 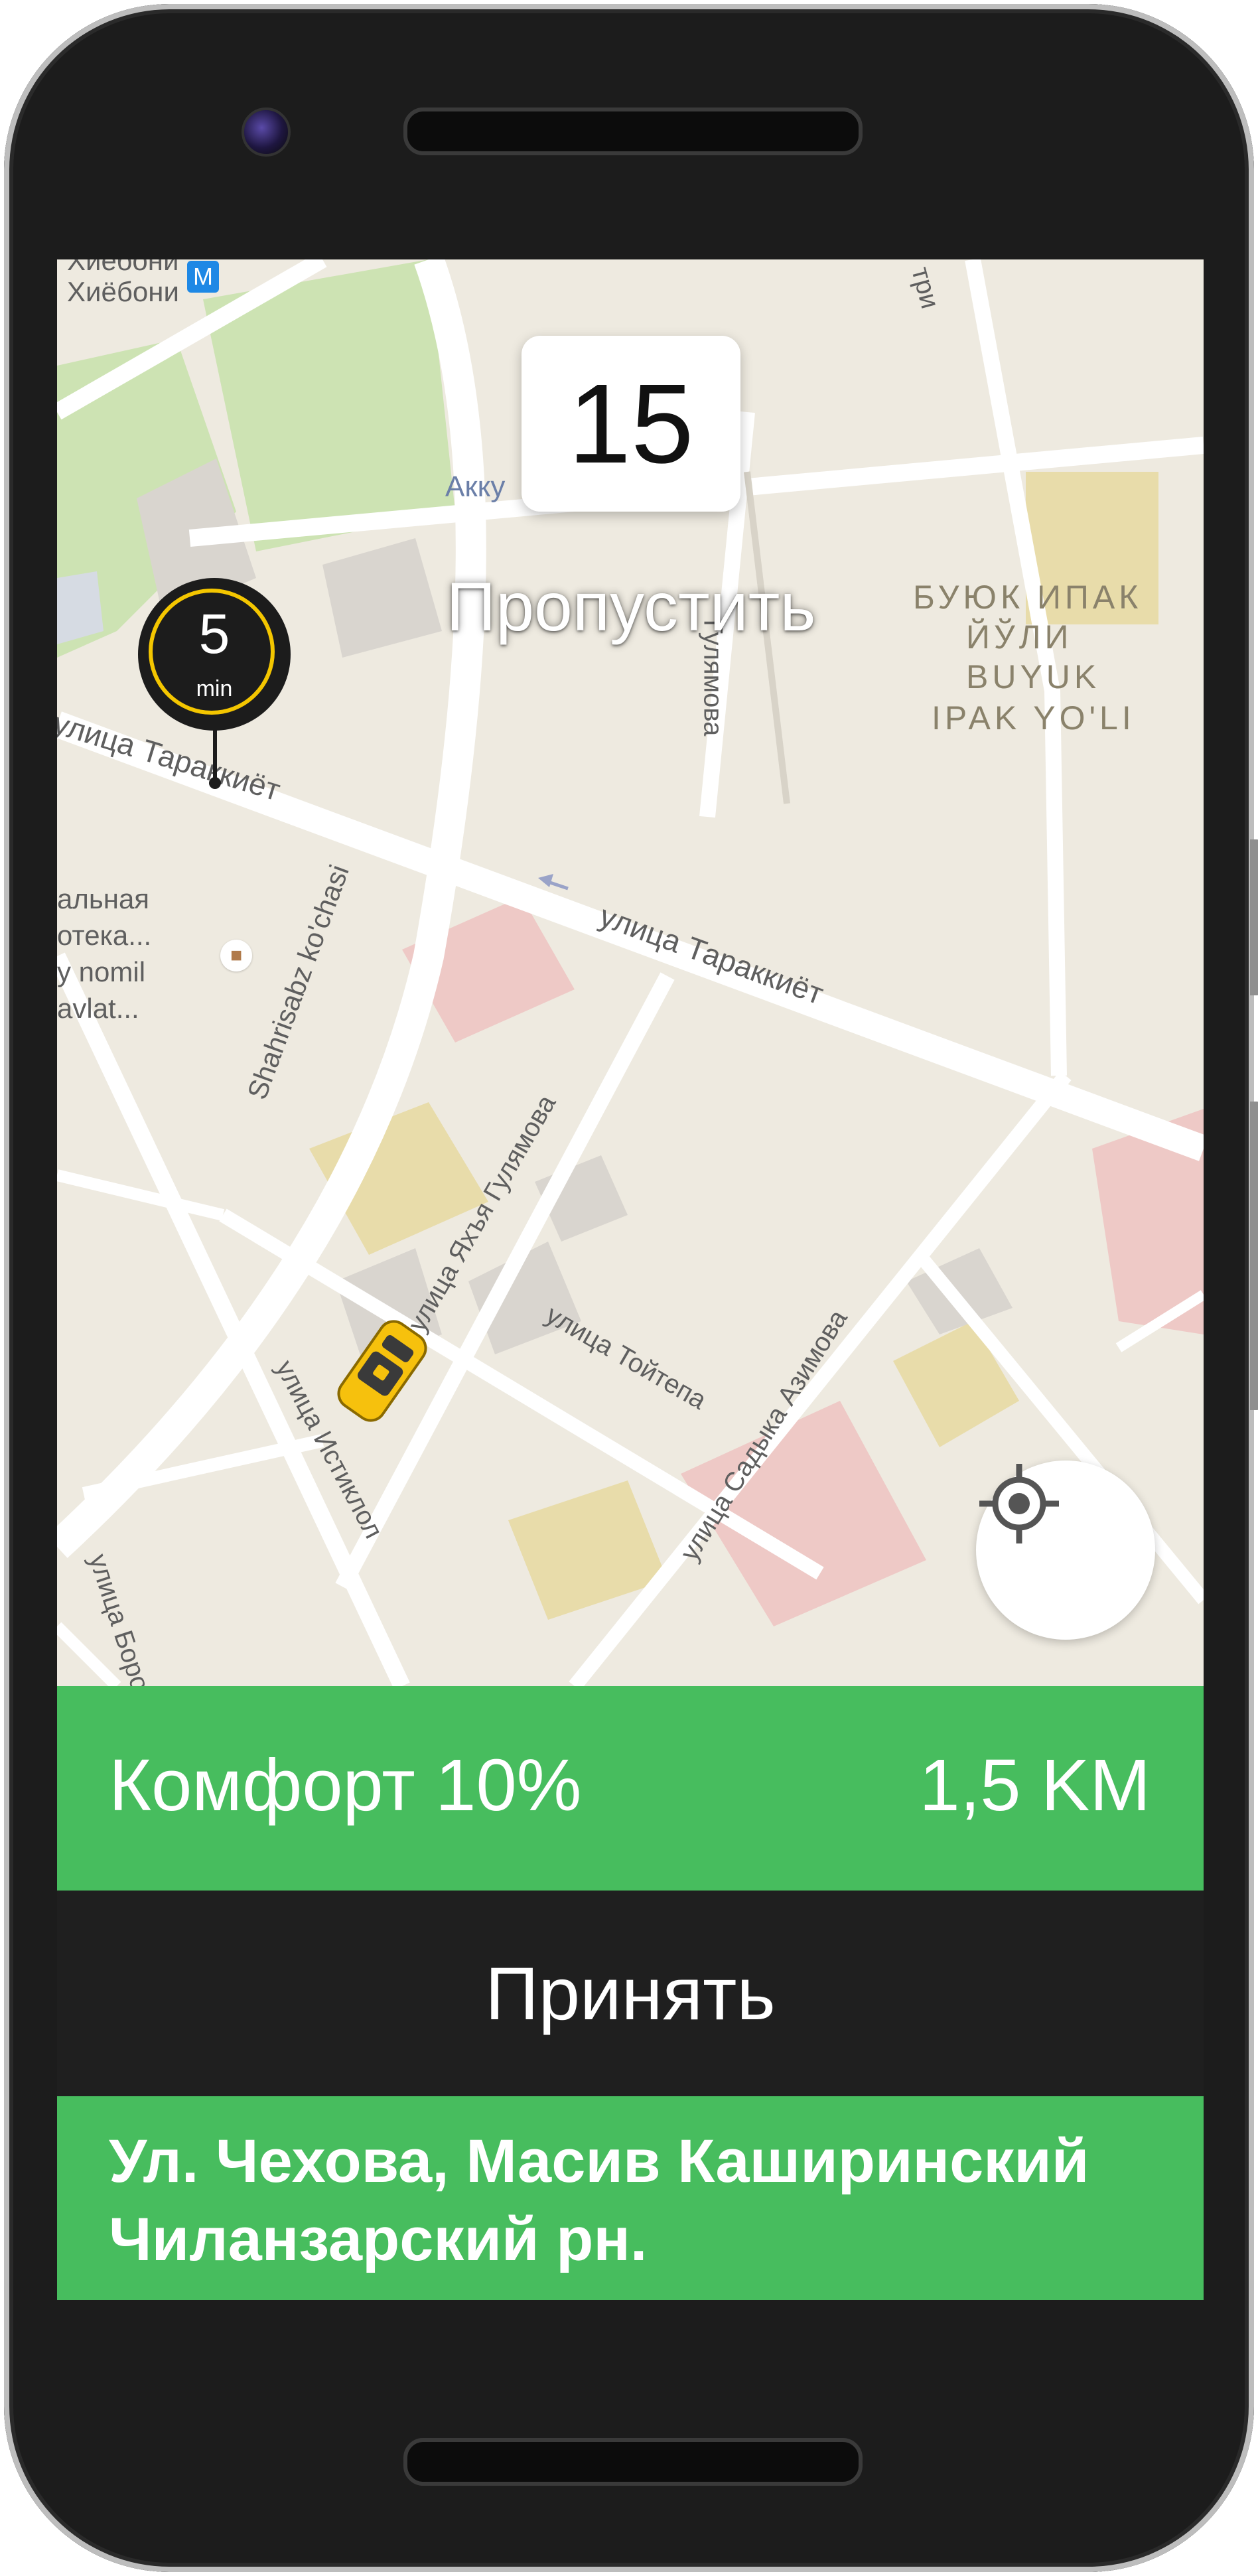 What do you see at coordinates (236, 956) in the screenshot?
I see `library-book-icon: ■` at bounding box center [236, 956].